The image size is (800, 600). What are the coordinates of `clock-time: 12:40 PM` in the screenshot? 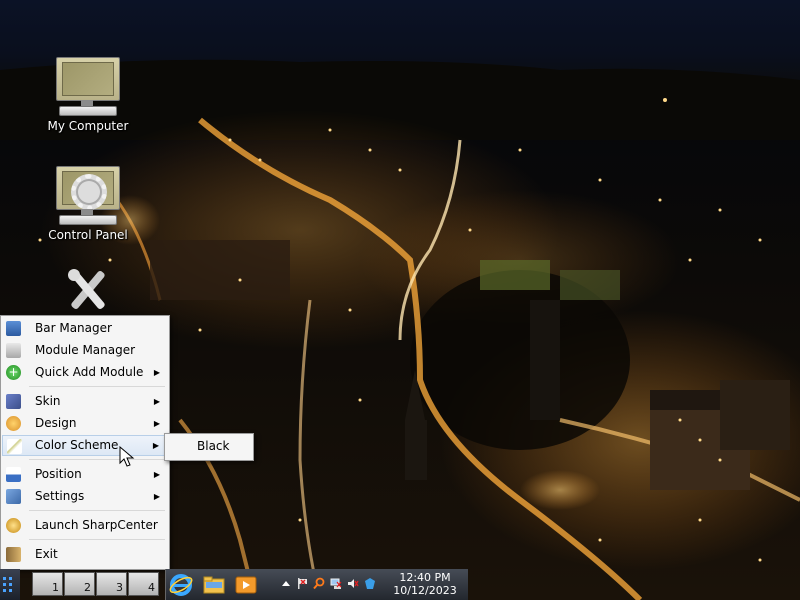 It's located at (425, 577).